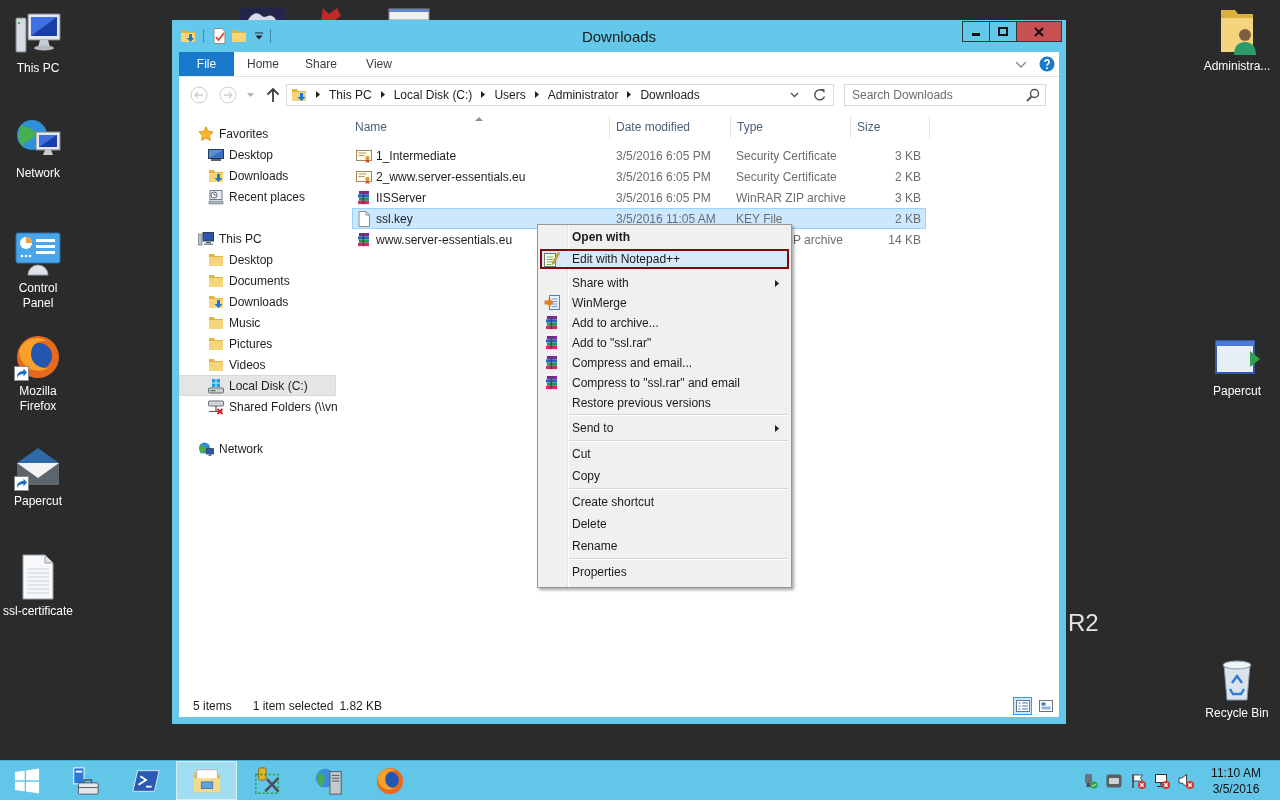 This screenshot has width=1280, height=800. I want to click on speaker-icon, so click(1186, 780).